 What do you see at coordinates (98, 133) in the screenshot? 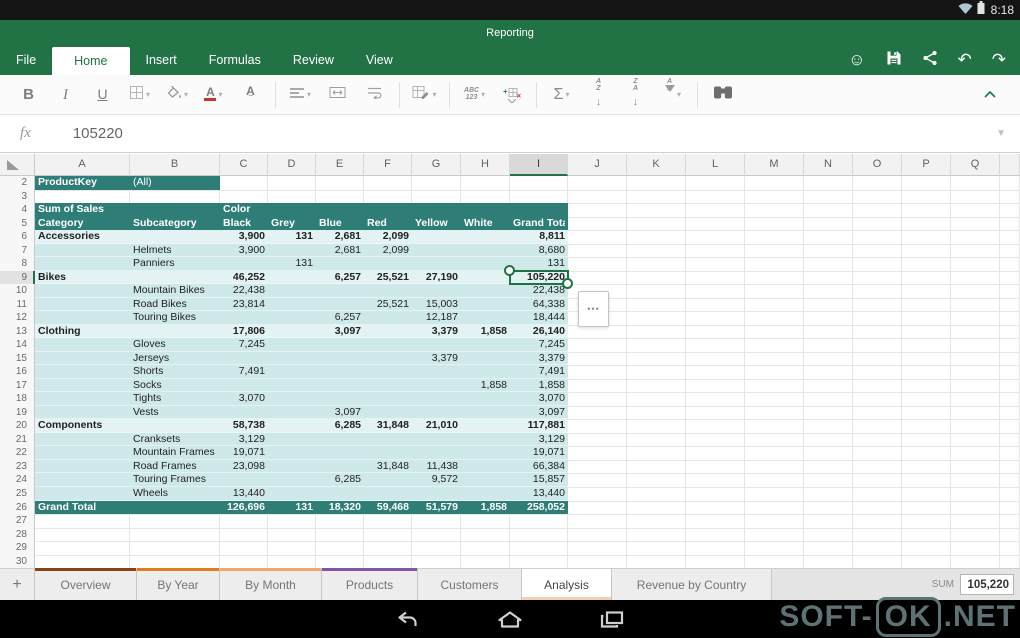
I see `formula-bar-value: 105220` at bounding box center [98, 133].